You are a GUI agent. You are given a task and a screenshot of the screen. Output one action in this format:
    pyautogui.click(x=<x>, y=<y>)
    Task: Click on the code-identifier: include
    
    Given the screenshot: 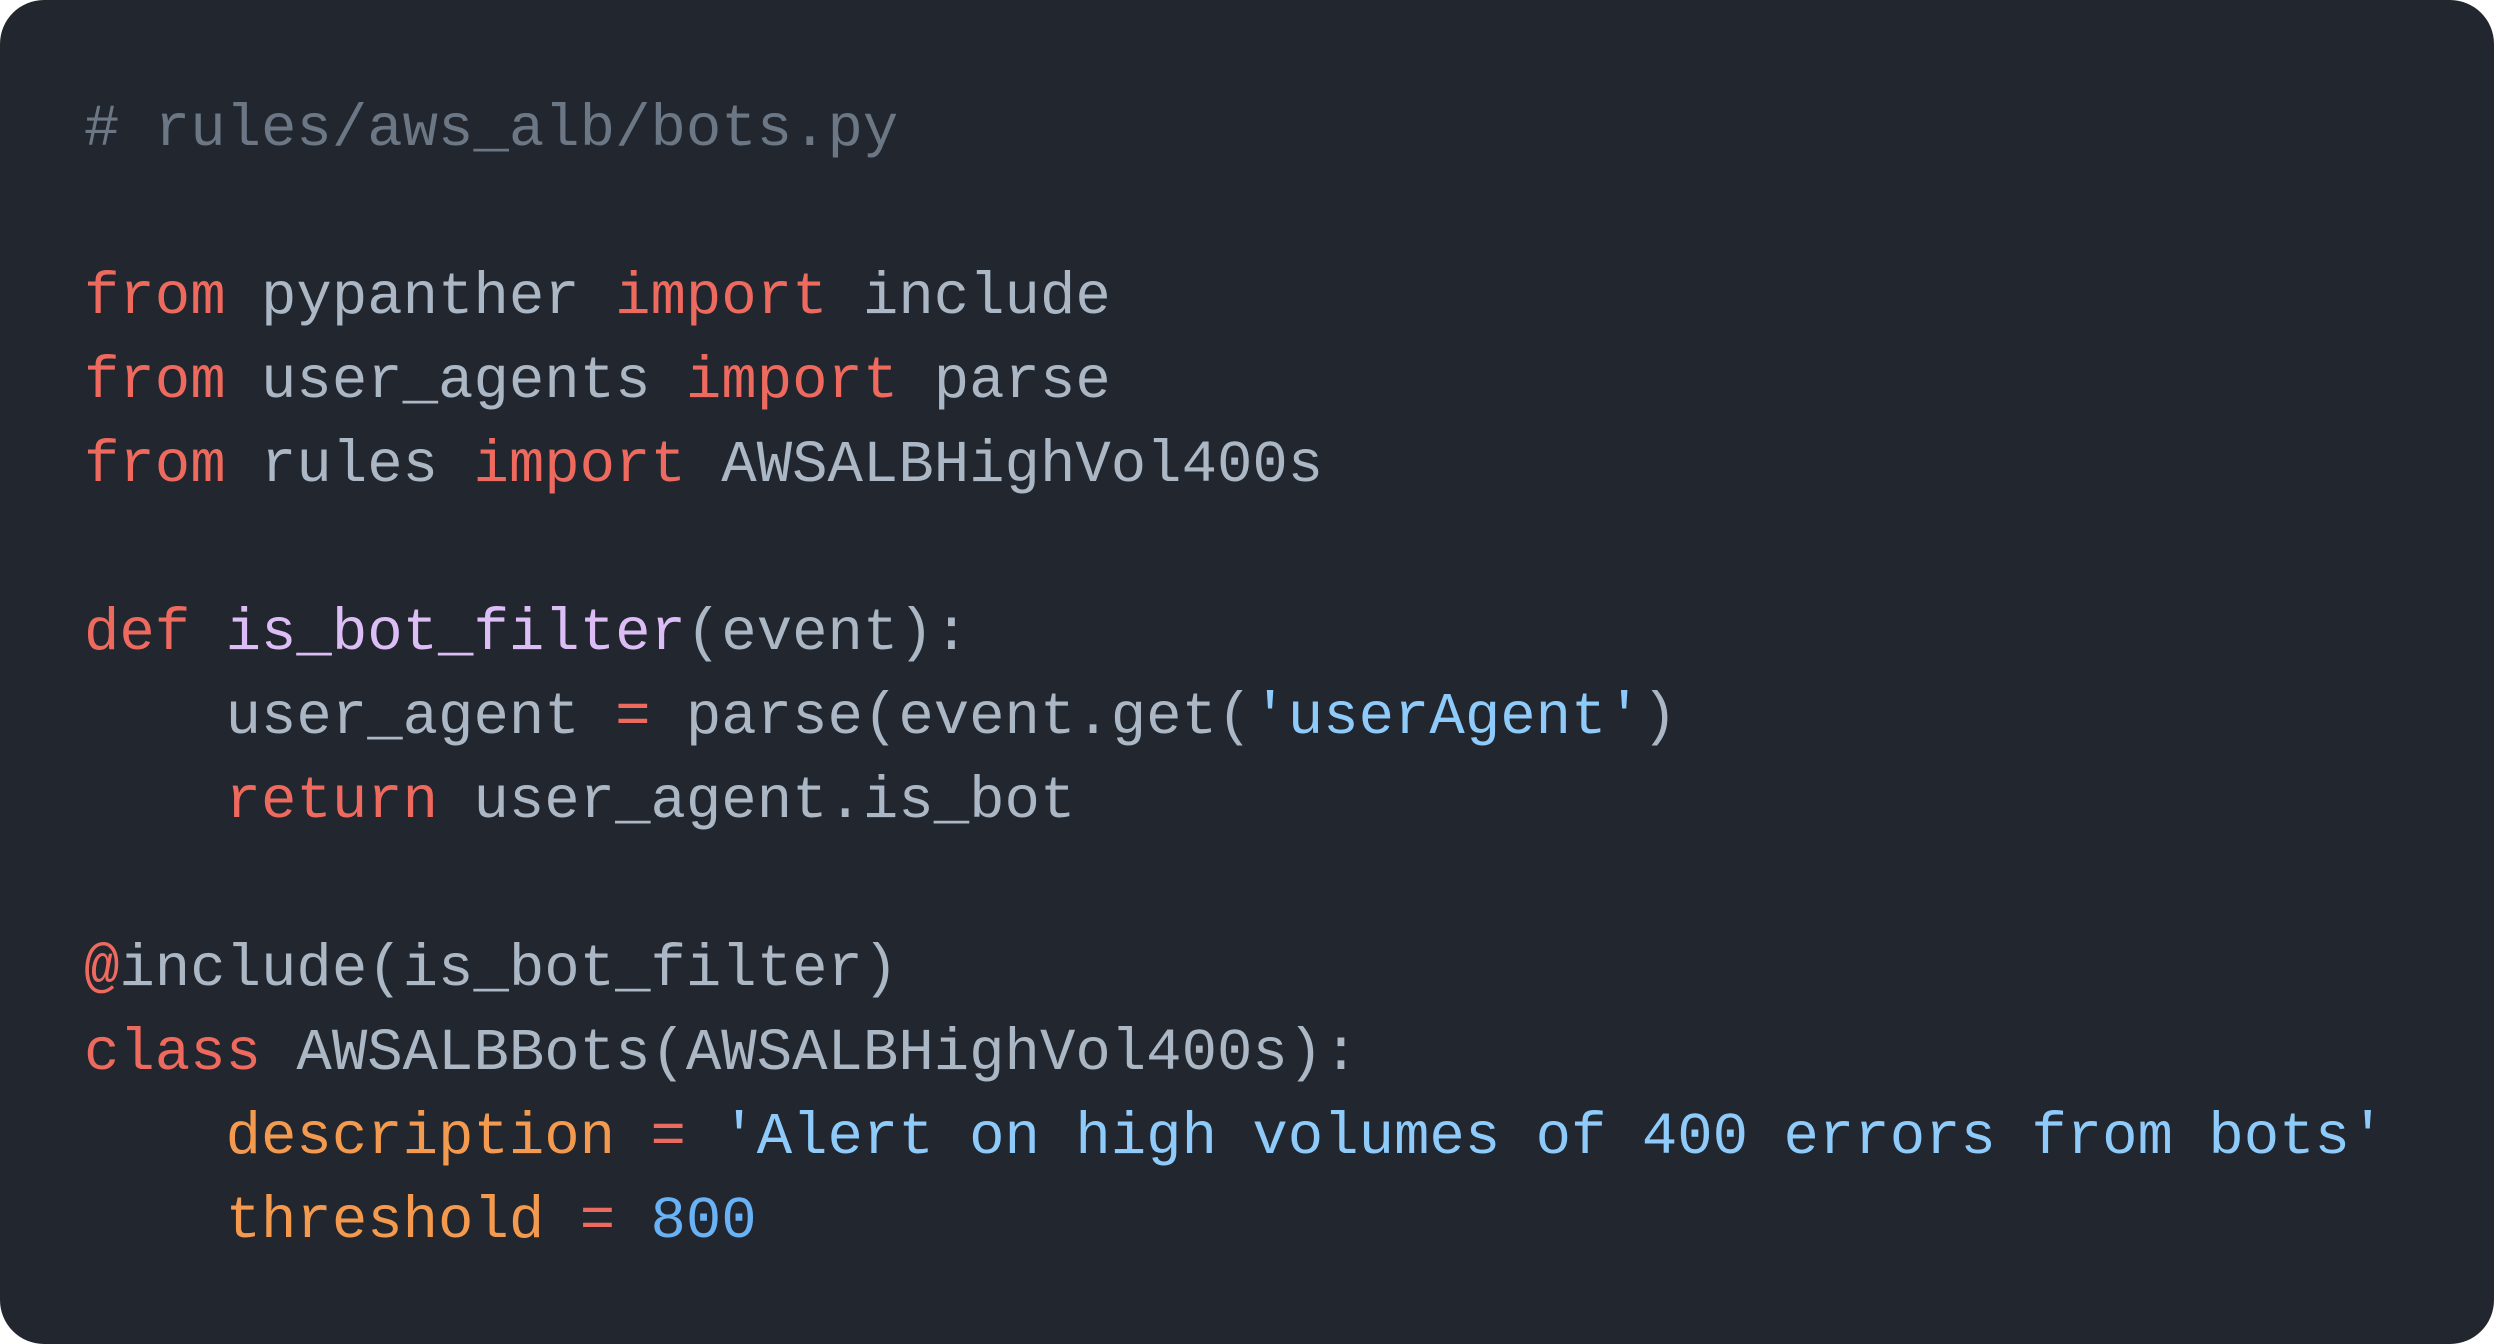 What is the action you would take?
    pyautogui.click(x=969, y=297)
    